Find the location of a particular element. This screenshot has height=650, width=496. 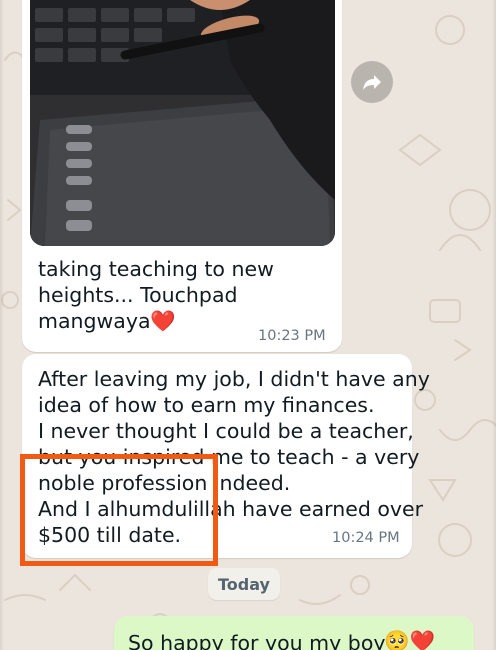

left-edge is located at coordinates (2, 325).